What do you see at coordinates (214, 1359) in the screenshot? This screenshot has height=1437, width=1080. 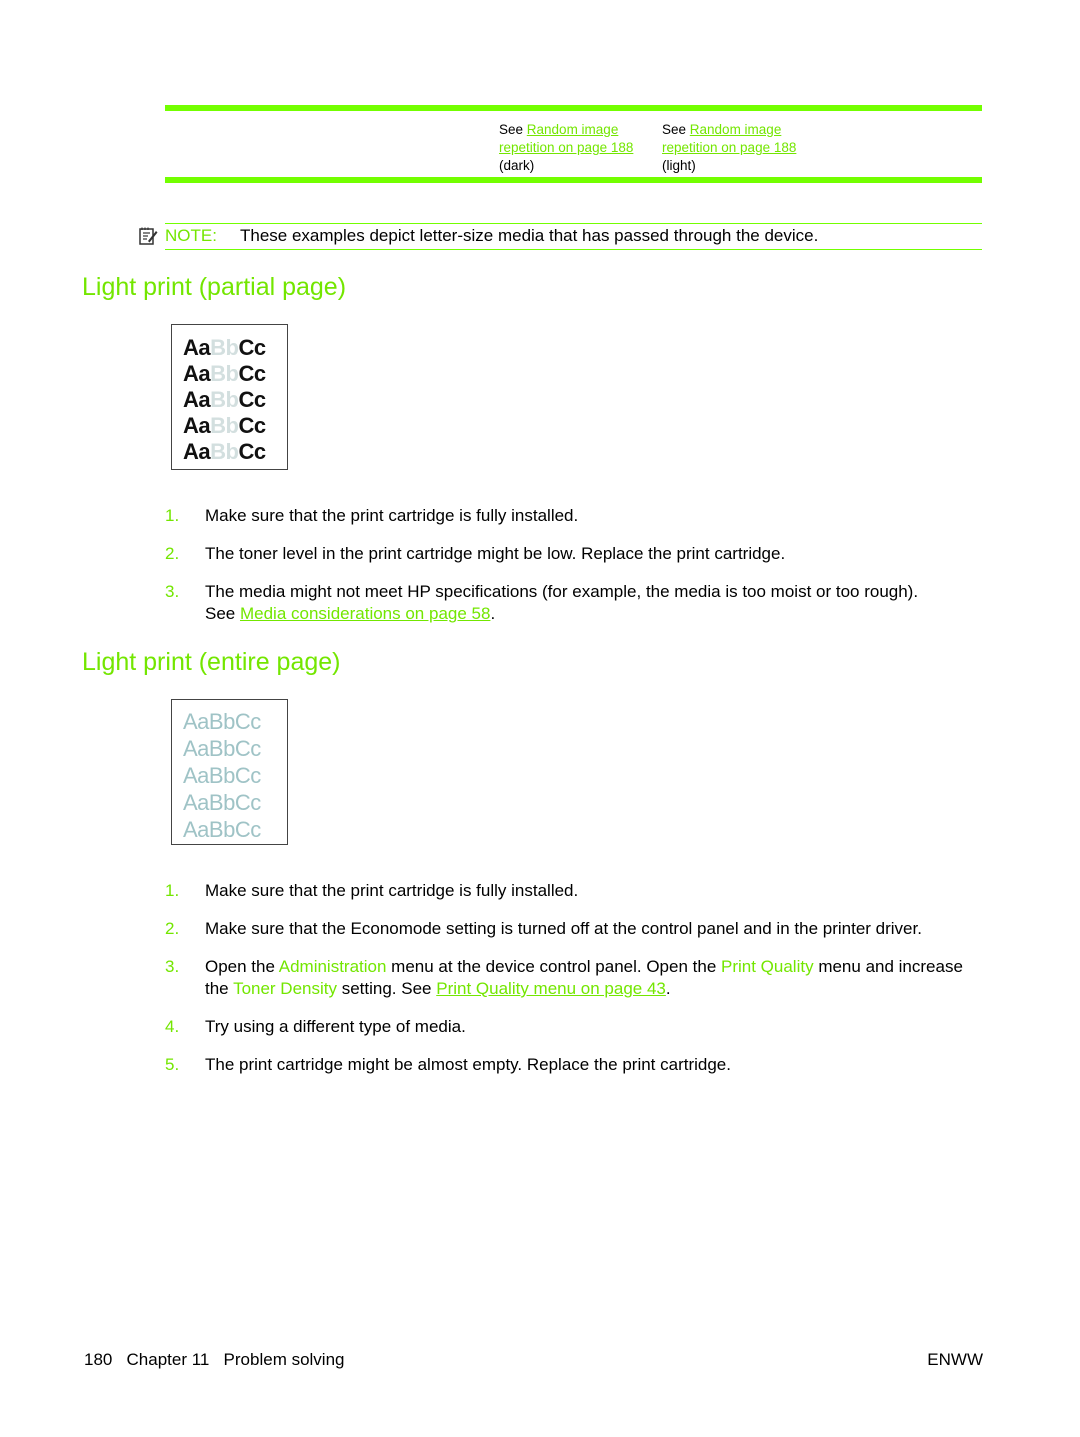 I see `page-footer-left: 180 Chapter 11 Problem solving` at bounding box center [214, 1359].